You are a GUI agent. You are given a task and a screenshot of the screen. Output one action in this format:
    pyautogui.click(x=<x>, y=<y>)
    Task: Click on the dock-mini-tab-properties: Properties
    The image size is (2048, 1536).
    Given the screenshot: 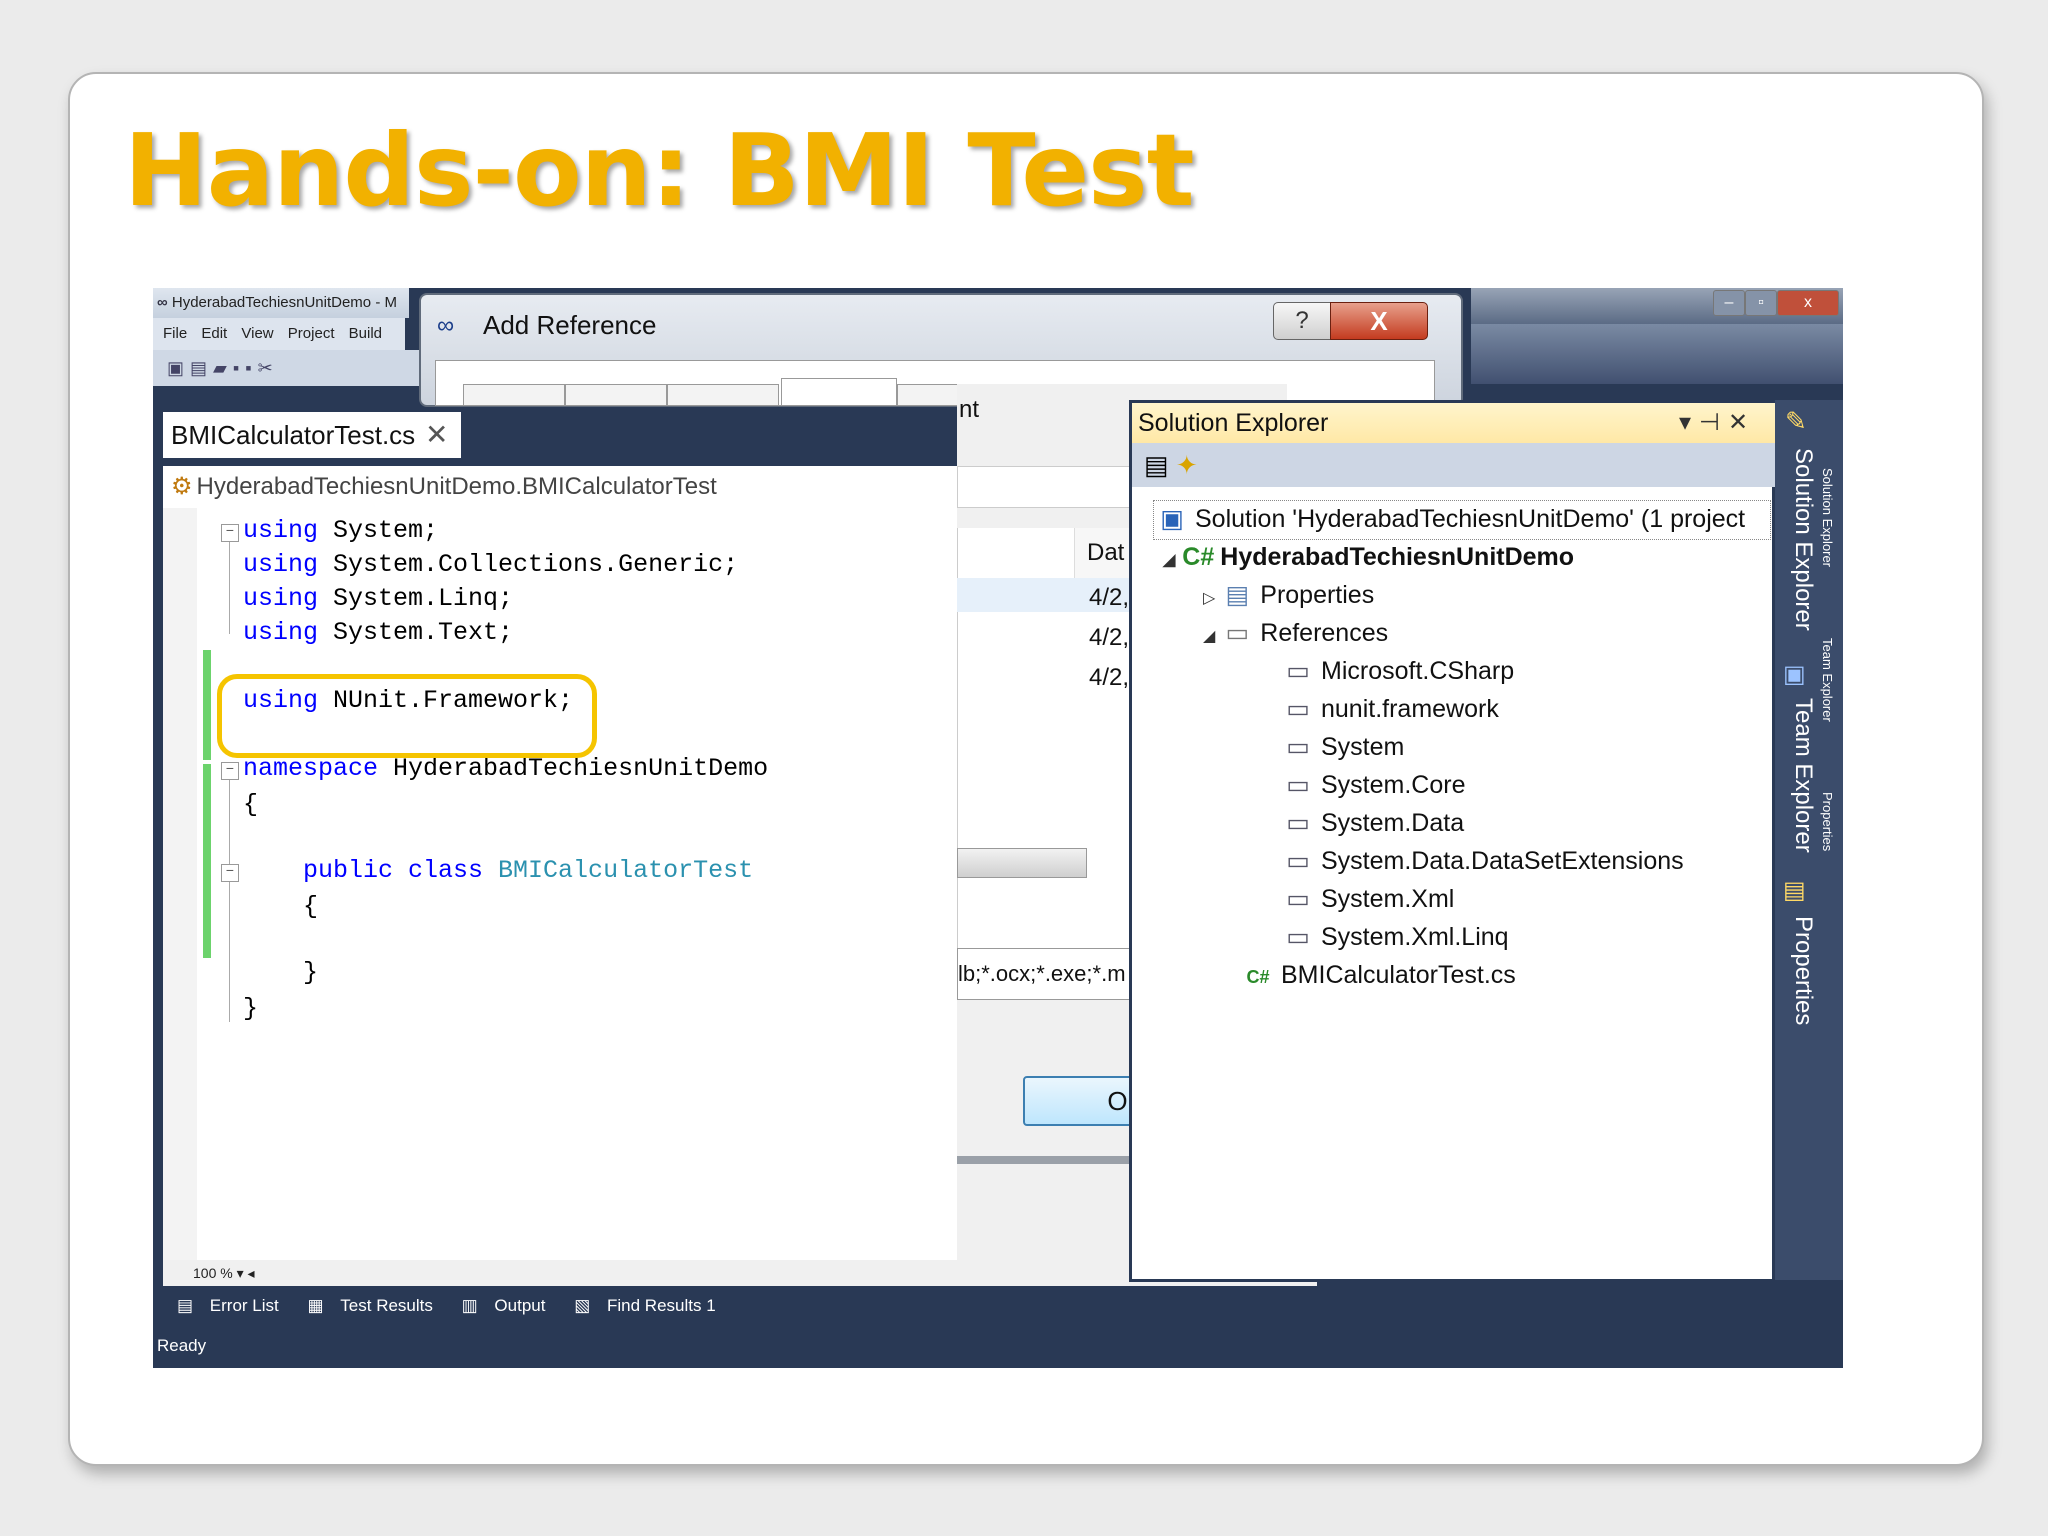 What is the action you would take?
    pyautogui.click(x=1827, y=821)
    